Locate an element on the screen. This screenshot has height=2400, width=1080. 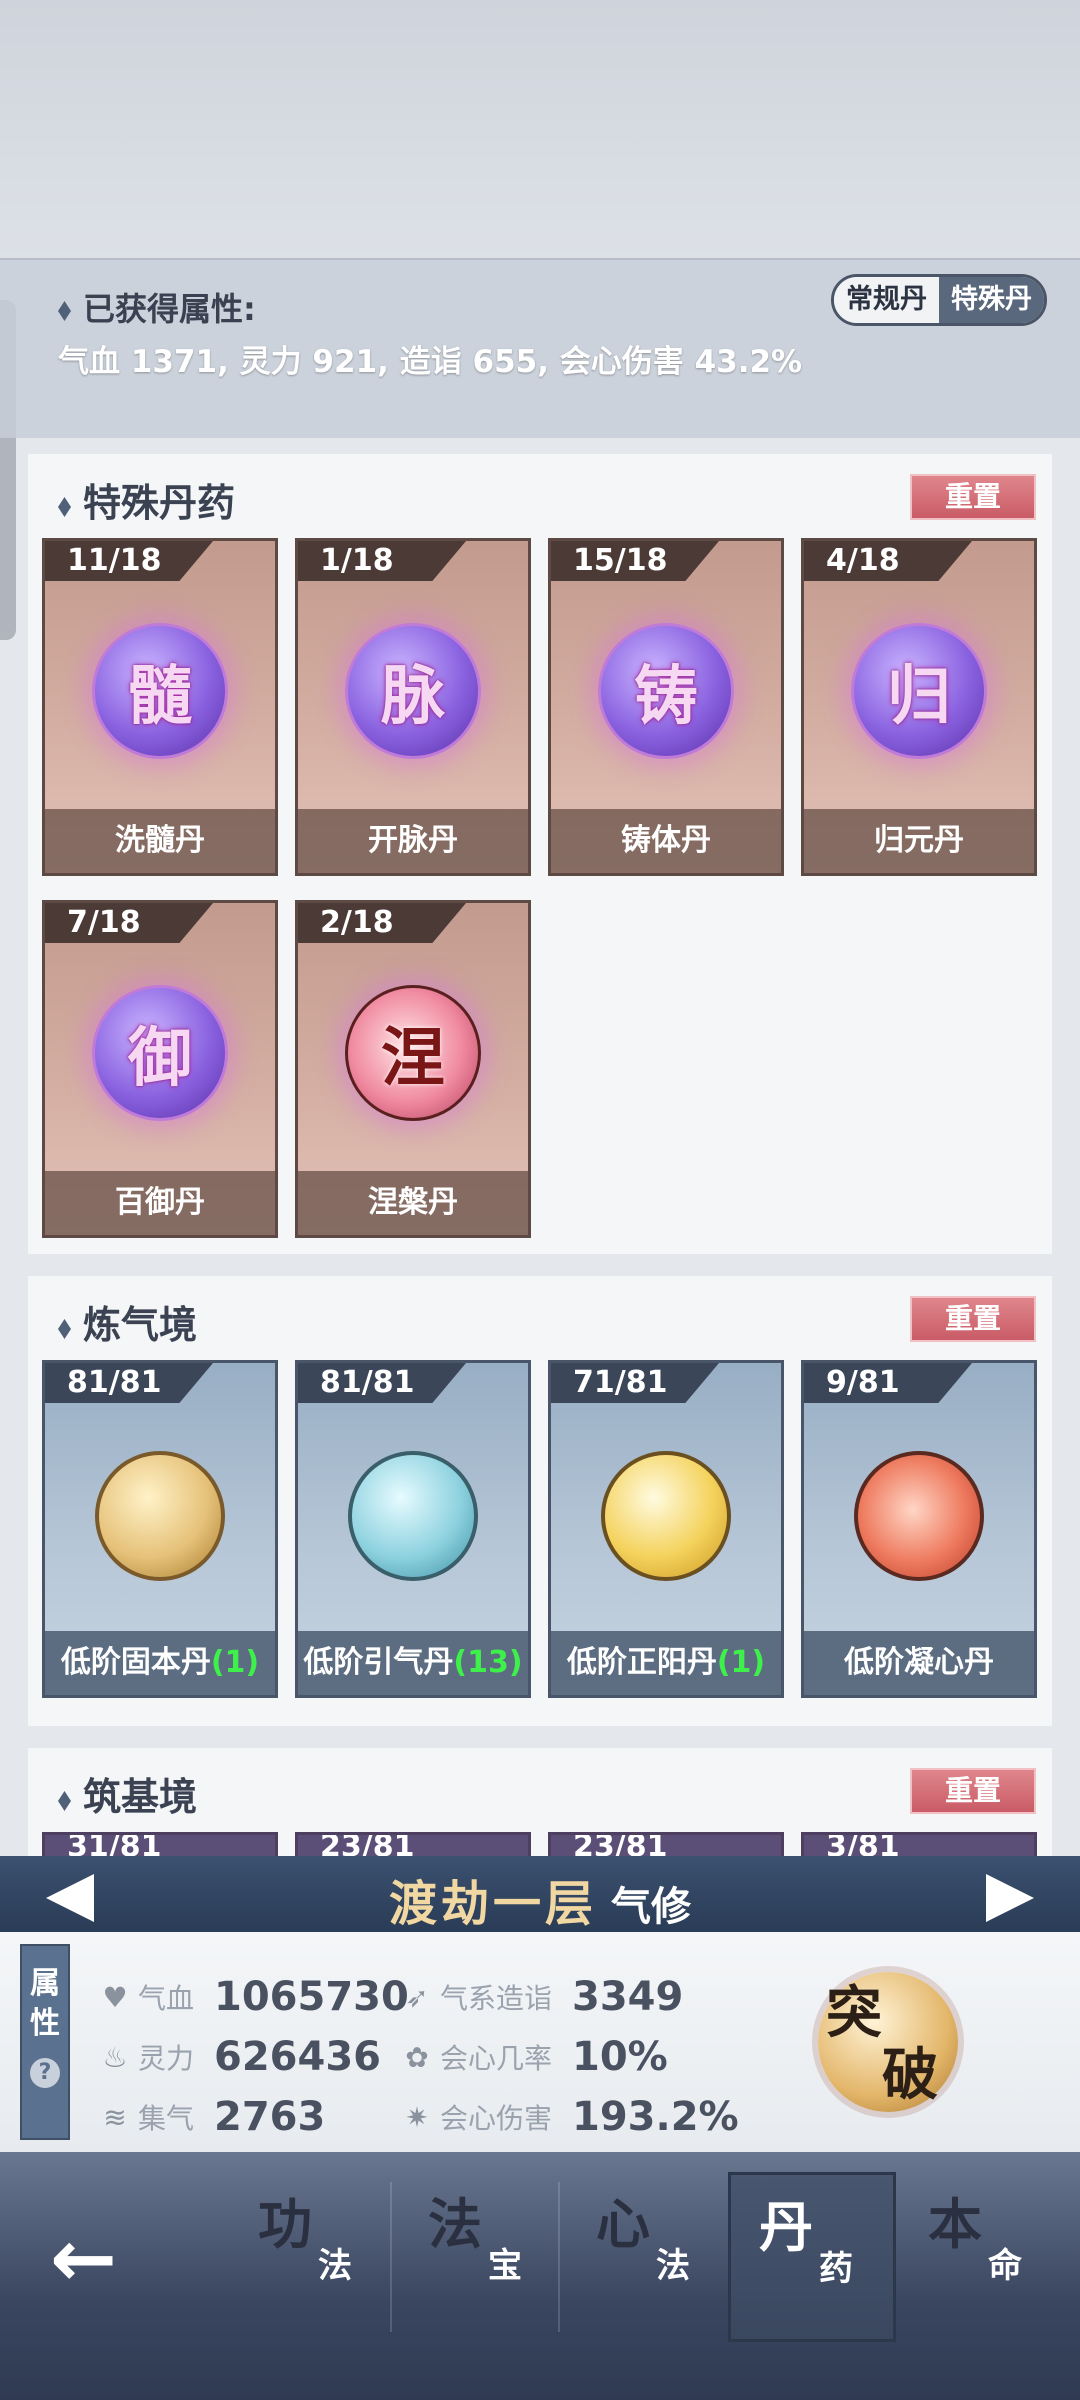
stat-label: 气系造诣 is located at coordinates (496, 1998).